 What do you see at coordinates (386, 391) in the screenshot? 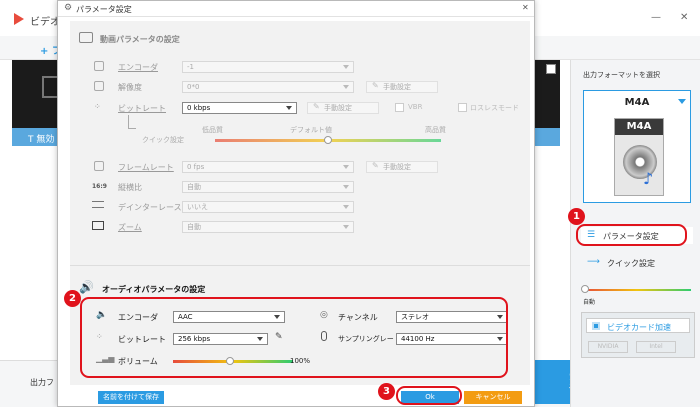
I see `callout-badge-3: 3` at bounding box center [386, 391].